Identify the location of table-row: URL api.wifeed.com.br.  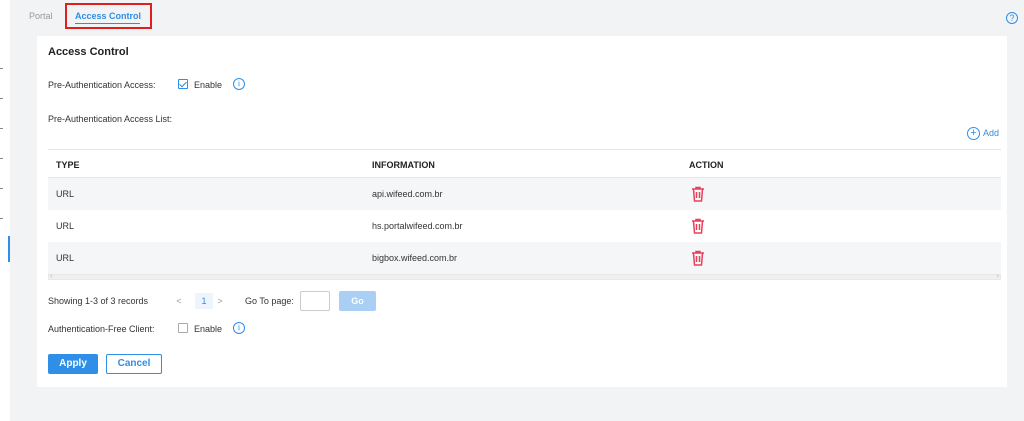
(524, 194).